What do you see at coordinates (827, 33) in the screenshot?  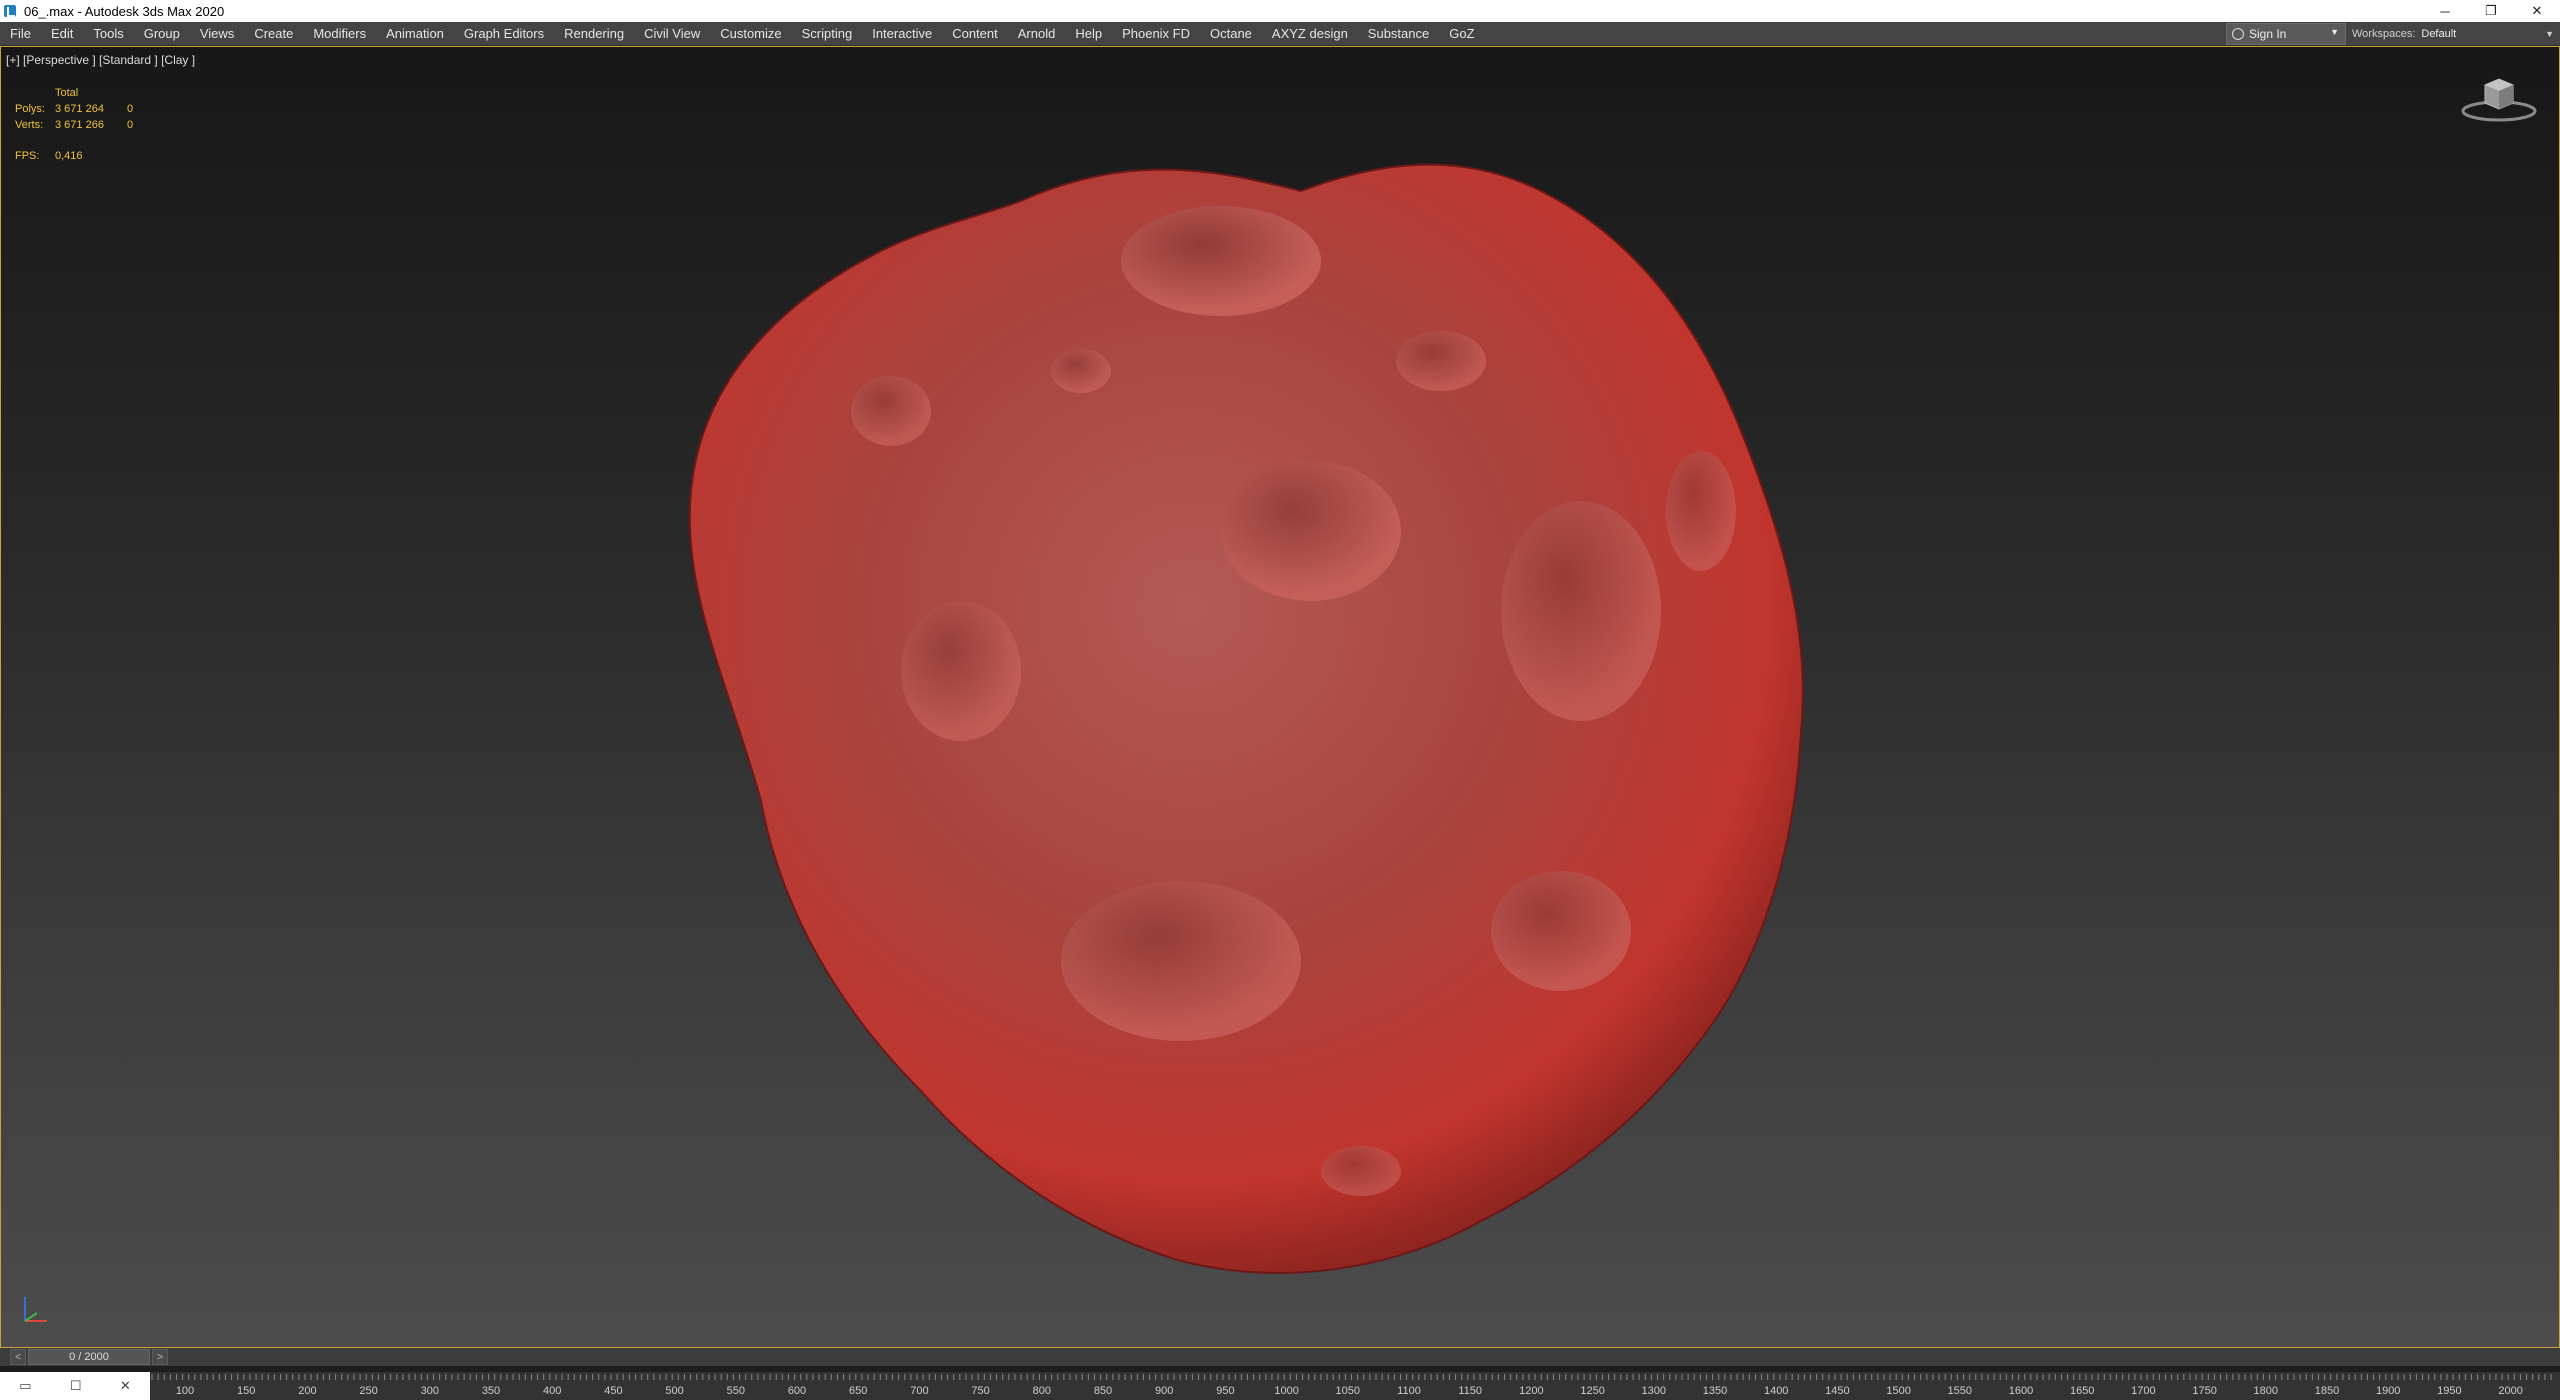 I see `menu-scripting: Scripting` at bounding box center [827, 33].